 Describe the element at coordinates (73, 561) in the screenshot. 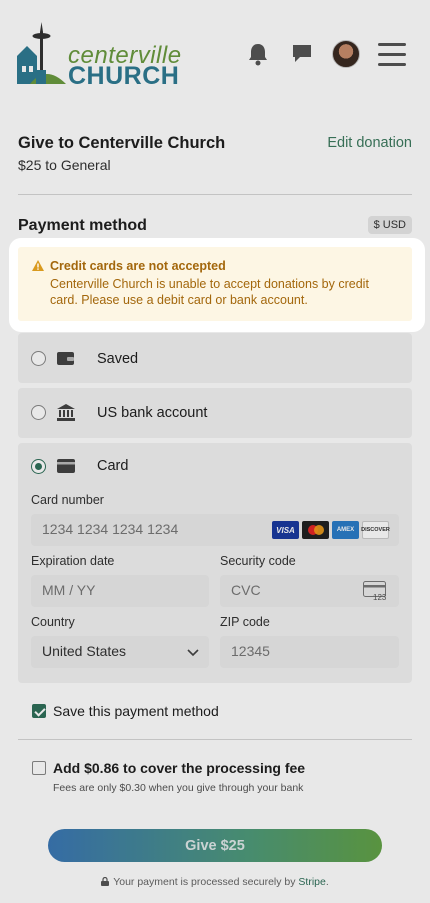

I see `expiry-label: Expiration date` at that location.